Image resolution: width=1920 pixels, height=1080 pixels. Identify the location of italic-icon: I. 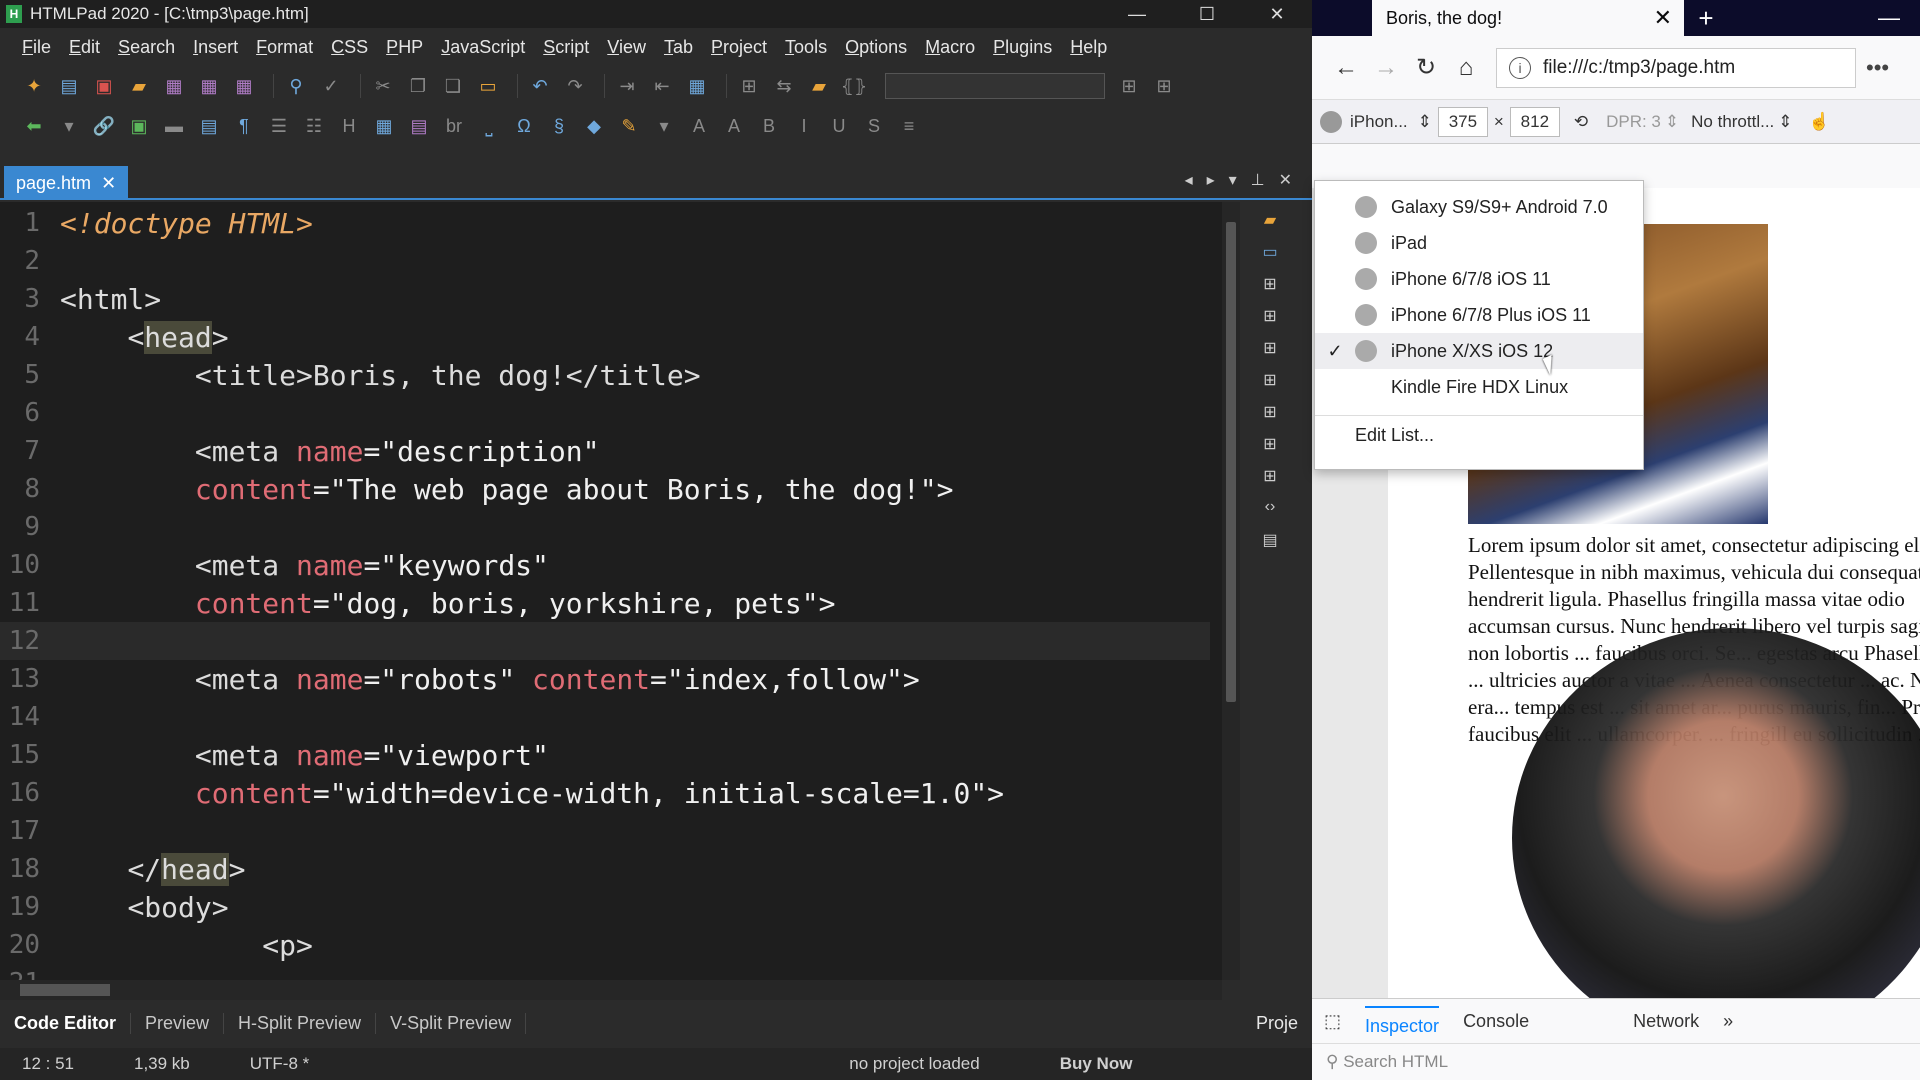
(804, 126).